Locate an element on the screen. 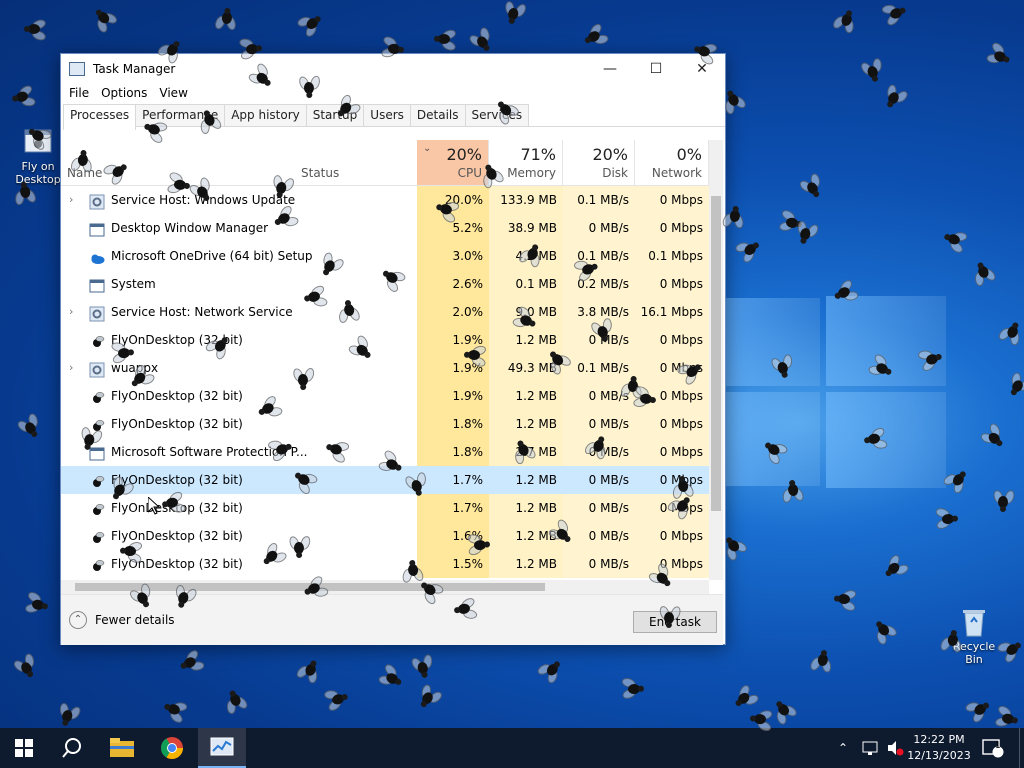 This screenshot has width=1024, height=768. task-manager-taskbar-icon is located at coordinates (222, 748).